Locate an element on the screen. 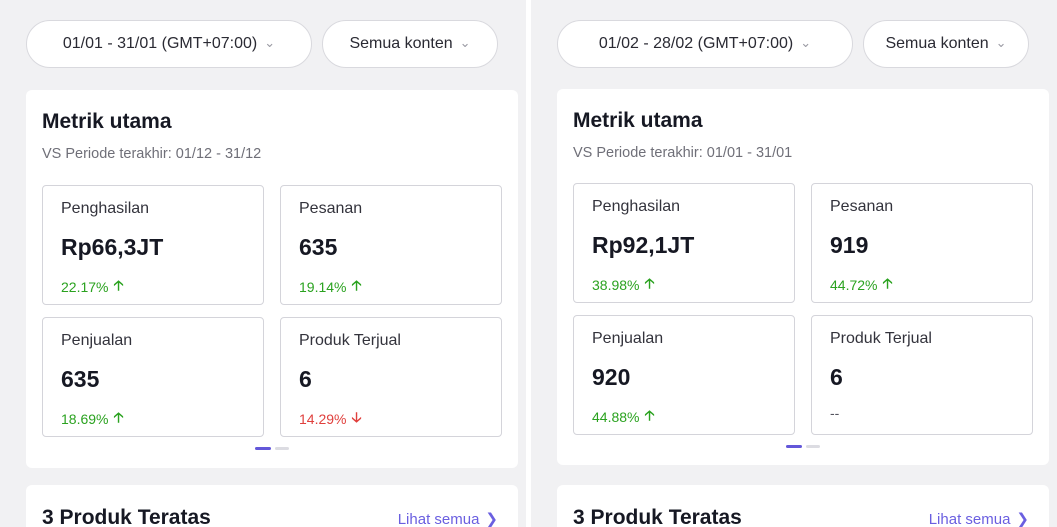 The width and height of the screenshot is (1057, 527). metric-change: 44.88% 🡡 is located at coordinates (623, 417).